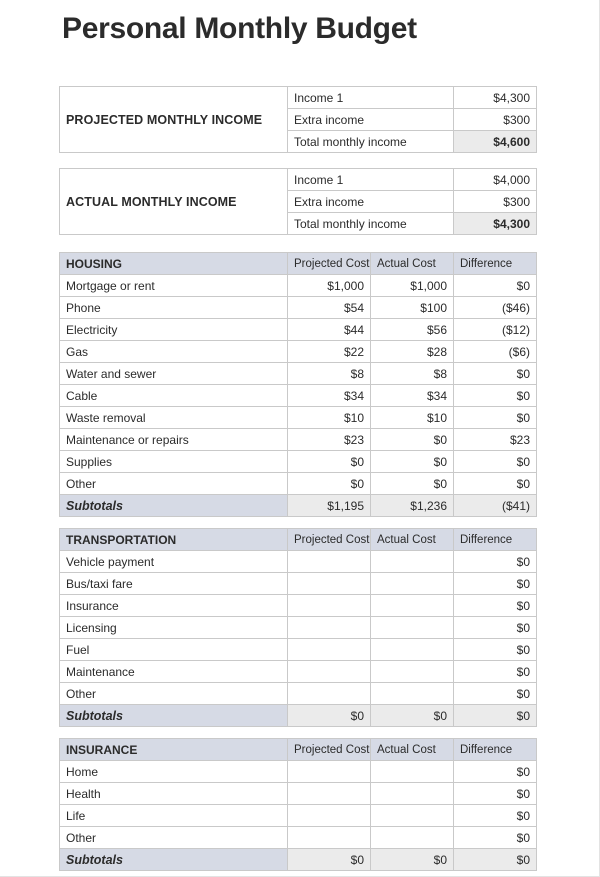 The width and height of the screenshot is (600, 877). What do you see at coordinates (173, 815) in the screenshot?
I see `expense-row-label: Life` at bounding box center [173, 815].